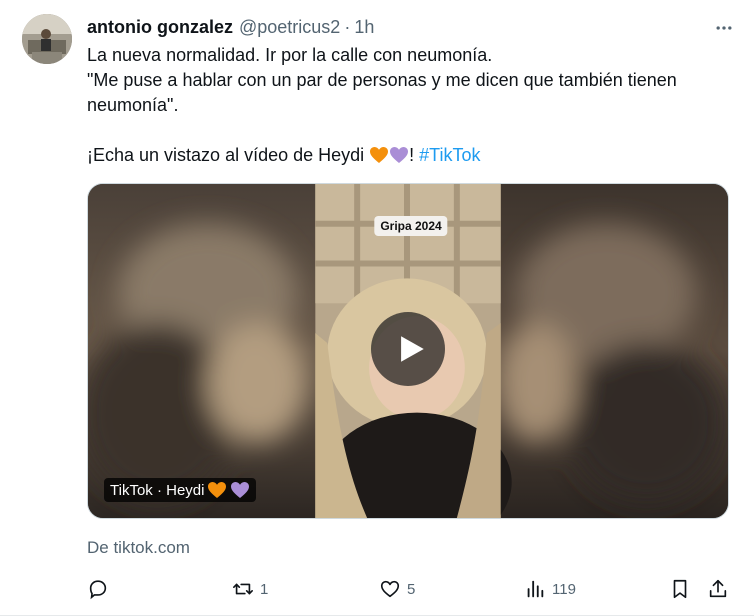  Describe the element at coordinates (138, 548) in the screenshot. I see `link-source: De tiktok.com` at that location.